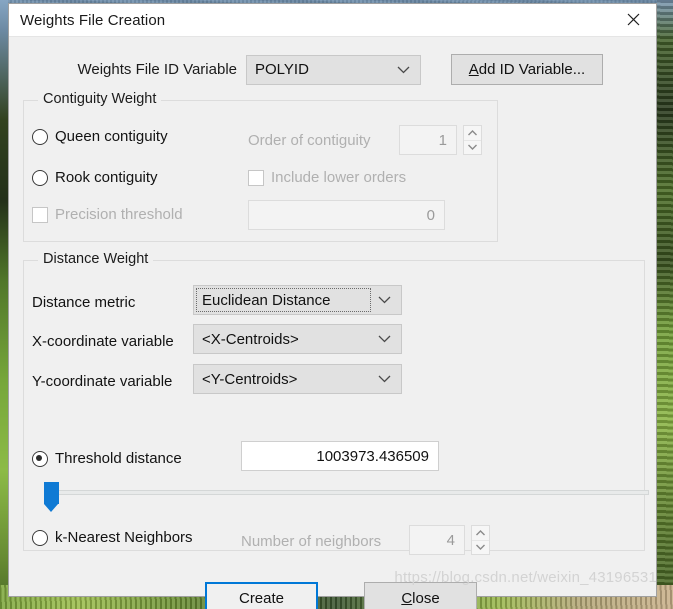  Describe the element at coordinates (311, 541) in the screenshot. I see `number-of-neighbors-label: Number of neighbors` at that location.